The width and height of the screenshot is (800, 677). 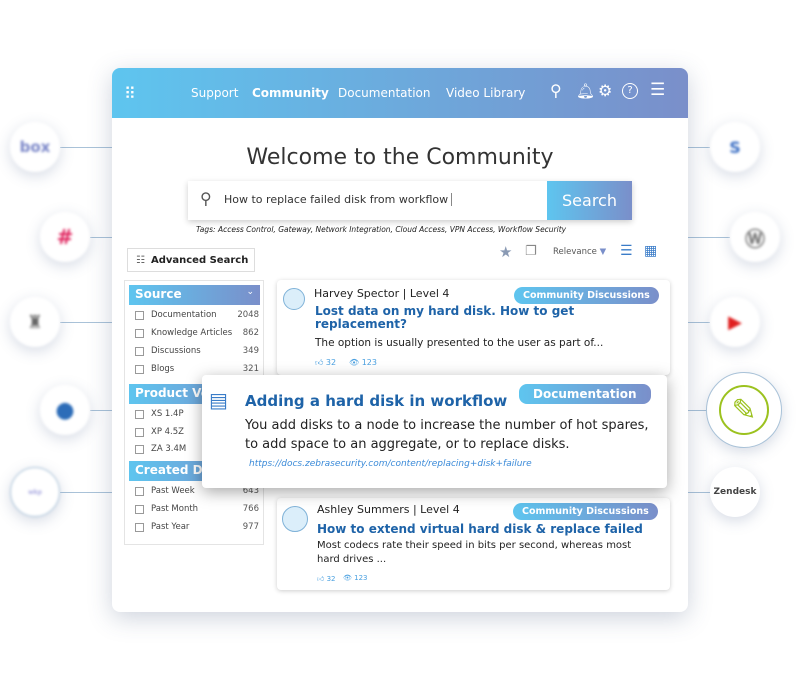 What do you see at coordinates (626, 251) in the screenshot?
I see `list-view-icon: ☰` at bounding box center [626, 251].